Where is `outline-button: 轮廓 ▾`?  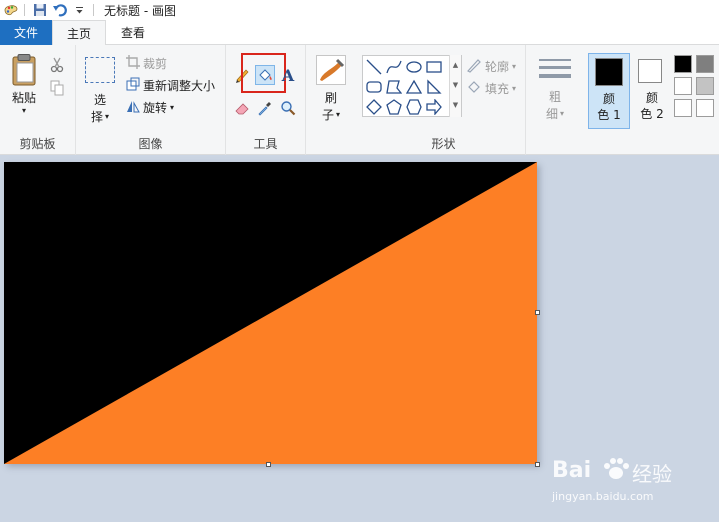 outline-button: 轮廓 ▾ is located at coordinates (491, 66).